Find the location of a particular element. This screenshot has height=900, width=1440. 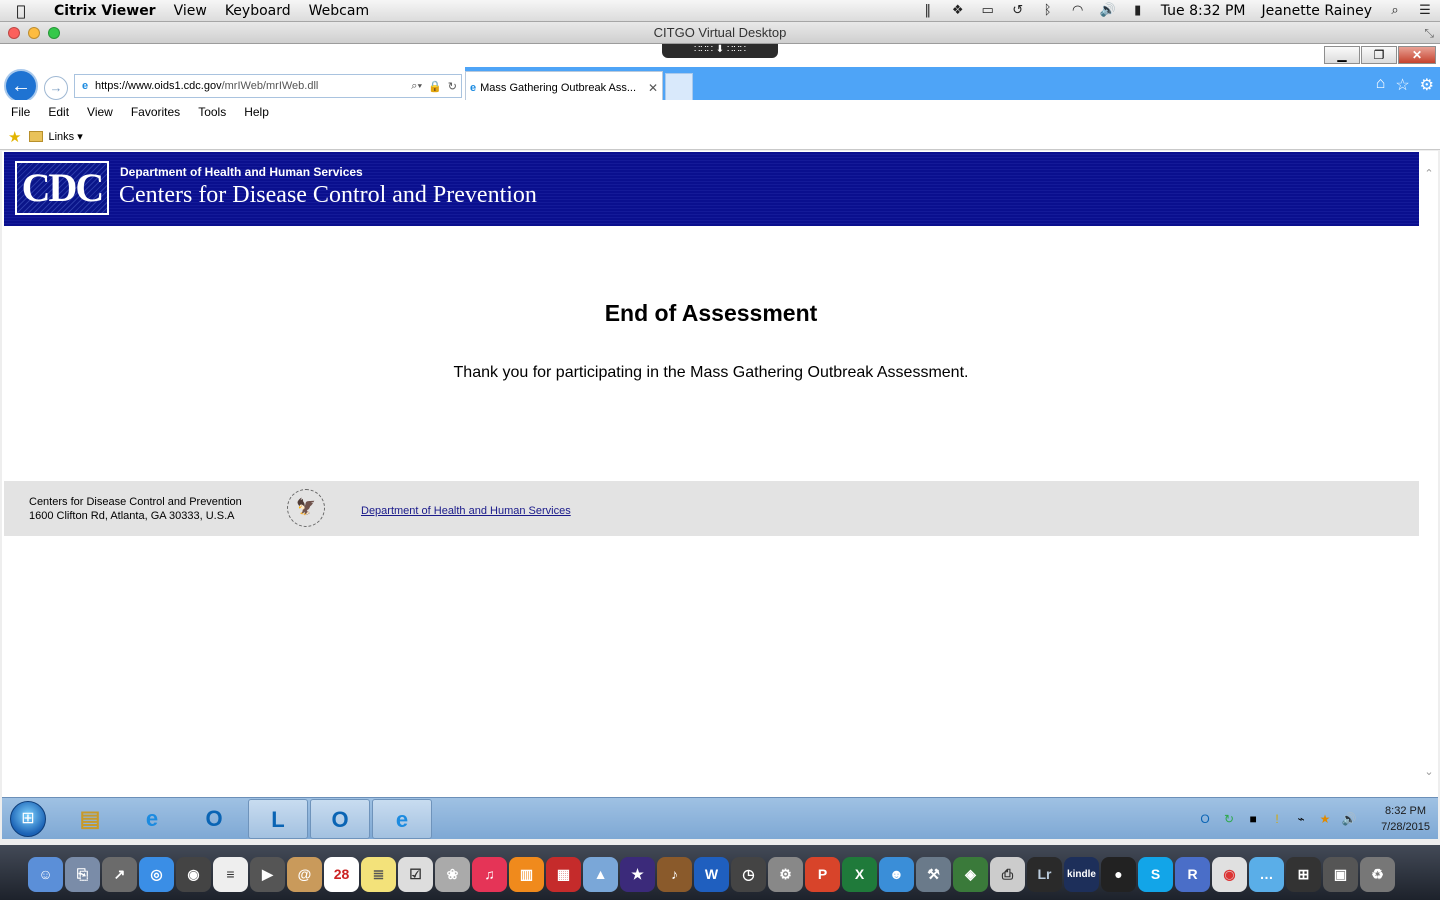

cdc-logo: CDC is located at coordinates (62, 188).